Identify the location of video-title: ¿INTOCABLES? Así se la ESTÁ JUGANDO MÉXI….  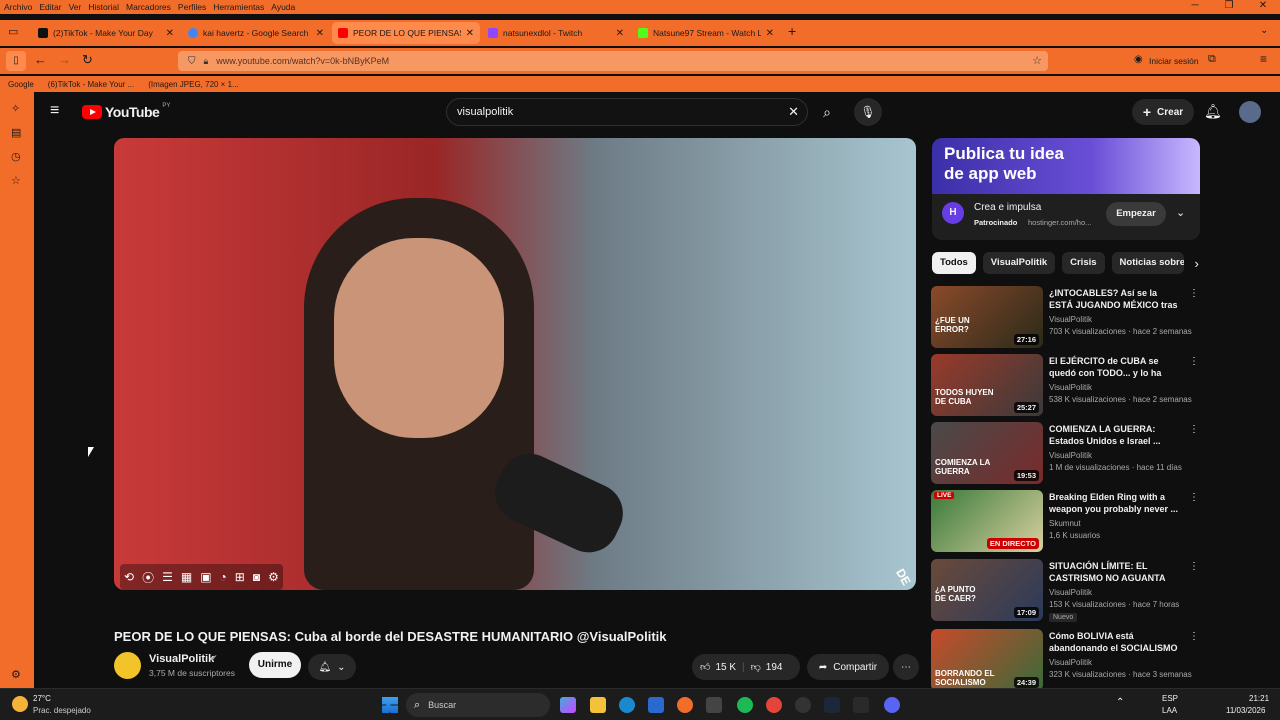
(1115, 299).